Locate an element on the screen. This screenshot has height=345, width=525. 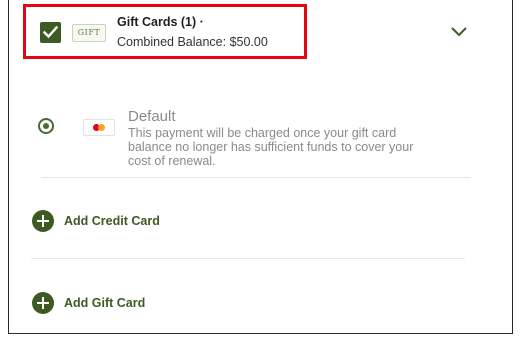
checkmark-icon is located at coordinates (50, 32).